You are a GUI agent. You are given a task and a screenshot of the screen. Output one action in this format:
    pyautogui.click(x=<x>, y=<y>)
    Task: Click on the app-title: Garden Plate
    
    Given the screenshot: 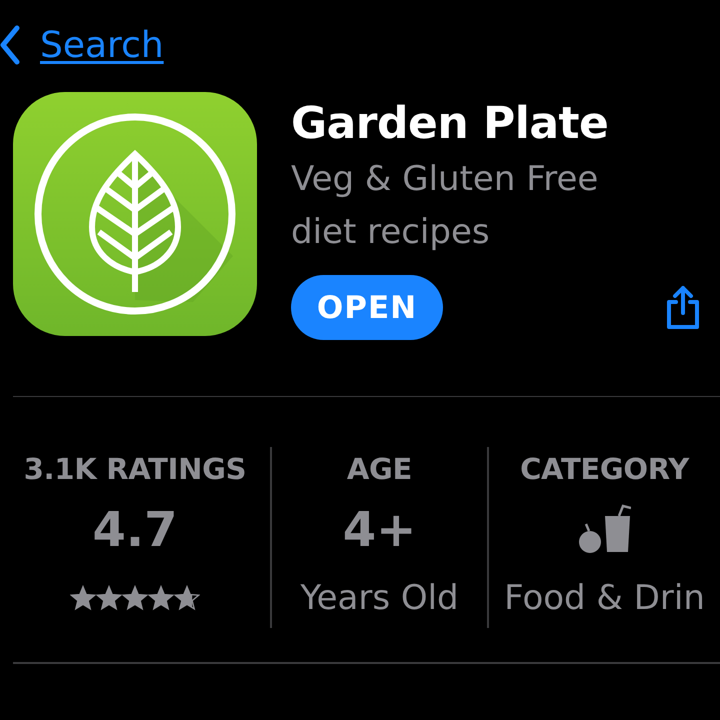 What is the action you would take?
    pyautogui.click(x=450, y=123)
    